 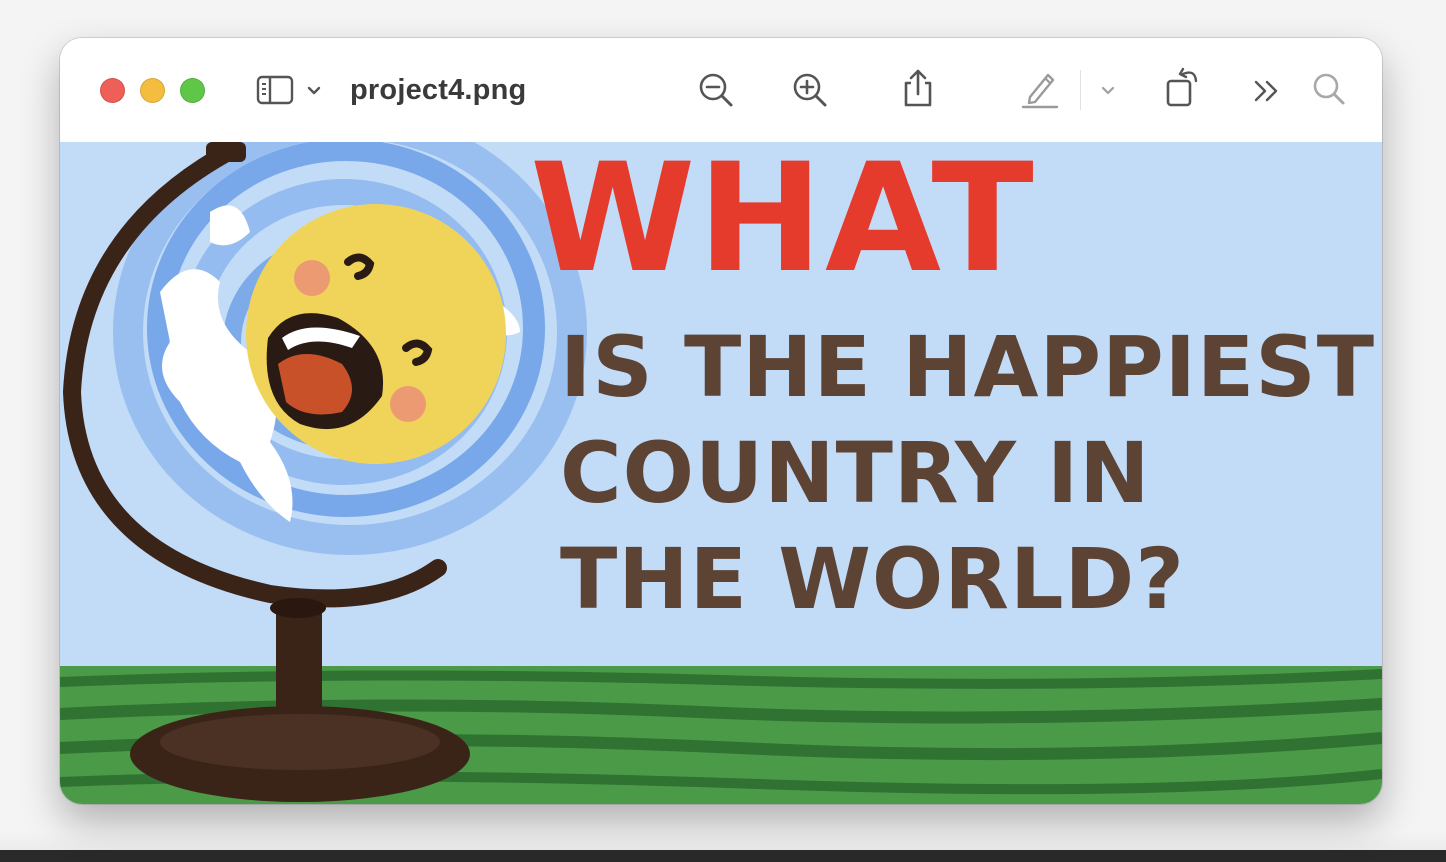 I want to click on zoom-in-icon, so click(x=810, y=90).